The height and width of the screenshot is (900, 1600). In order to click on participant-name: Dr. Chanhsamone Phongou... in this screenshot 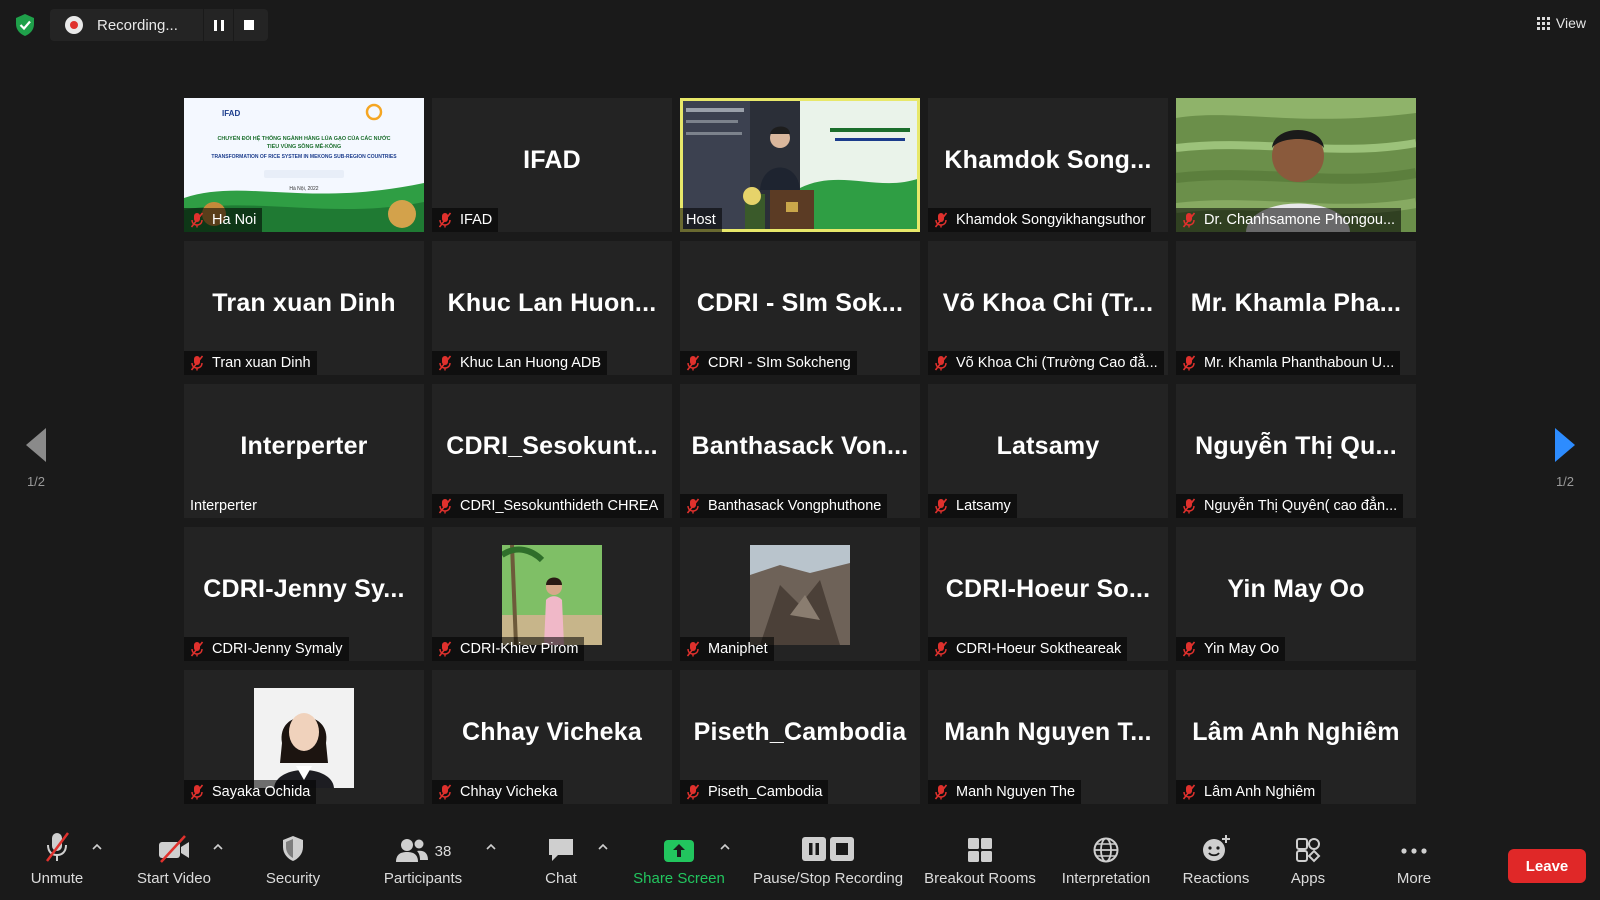, I will do `click(1300, 220)`.